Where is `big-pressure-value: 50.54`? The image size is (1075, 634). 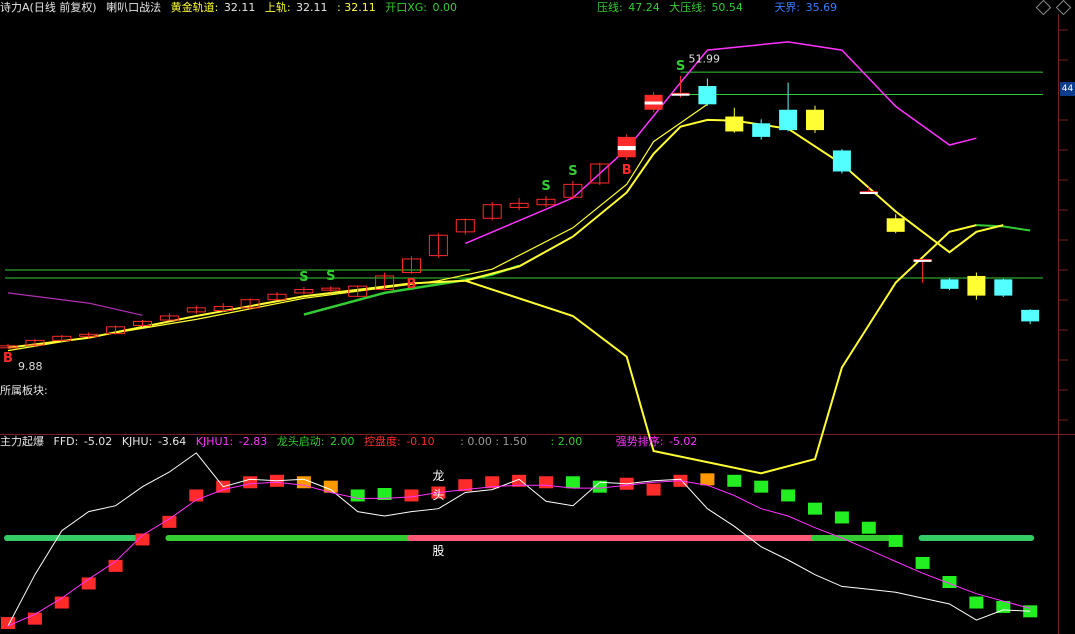
big-pressure-value: 50.54 is located at coordinates (727, 7).